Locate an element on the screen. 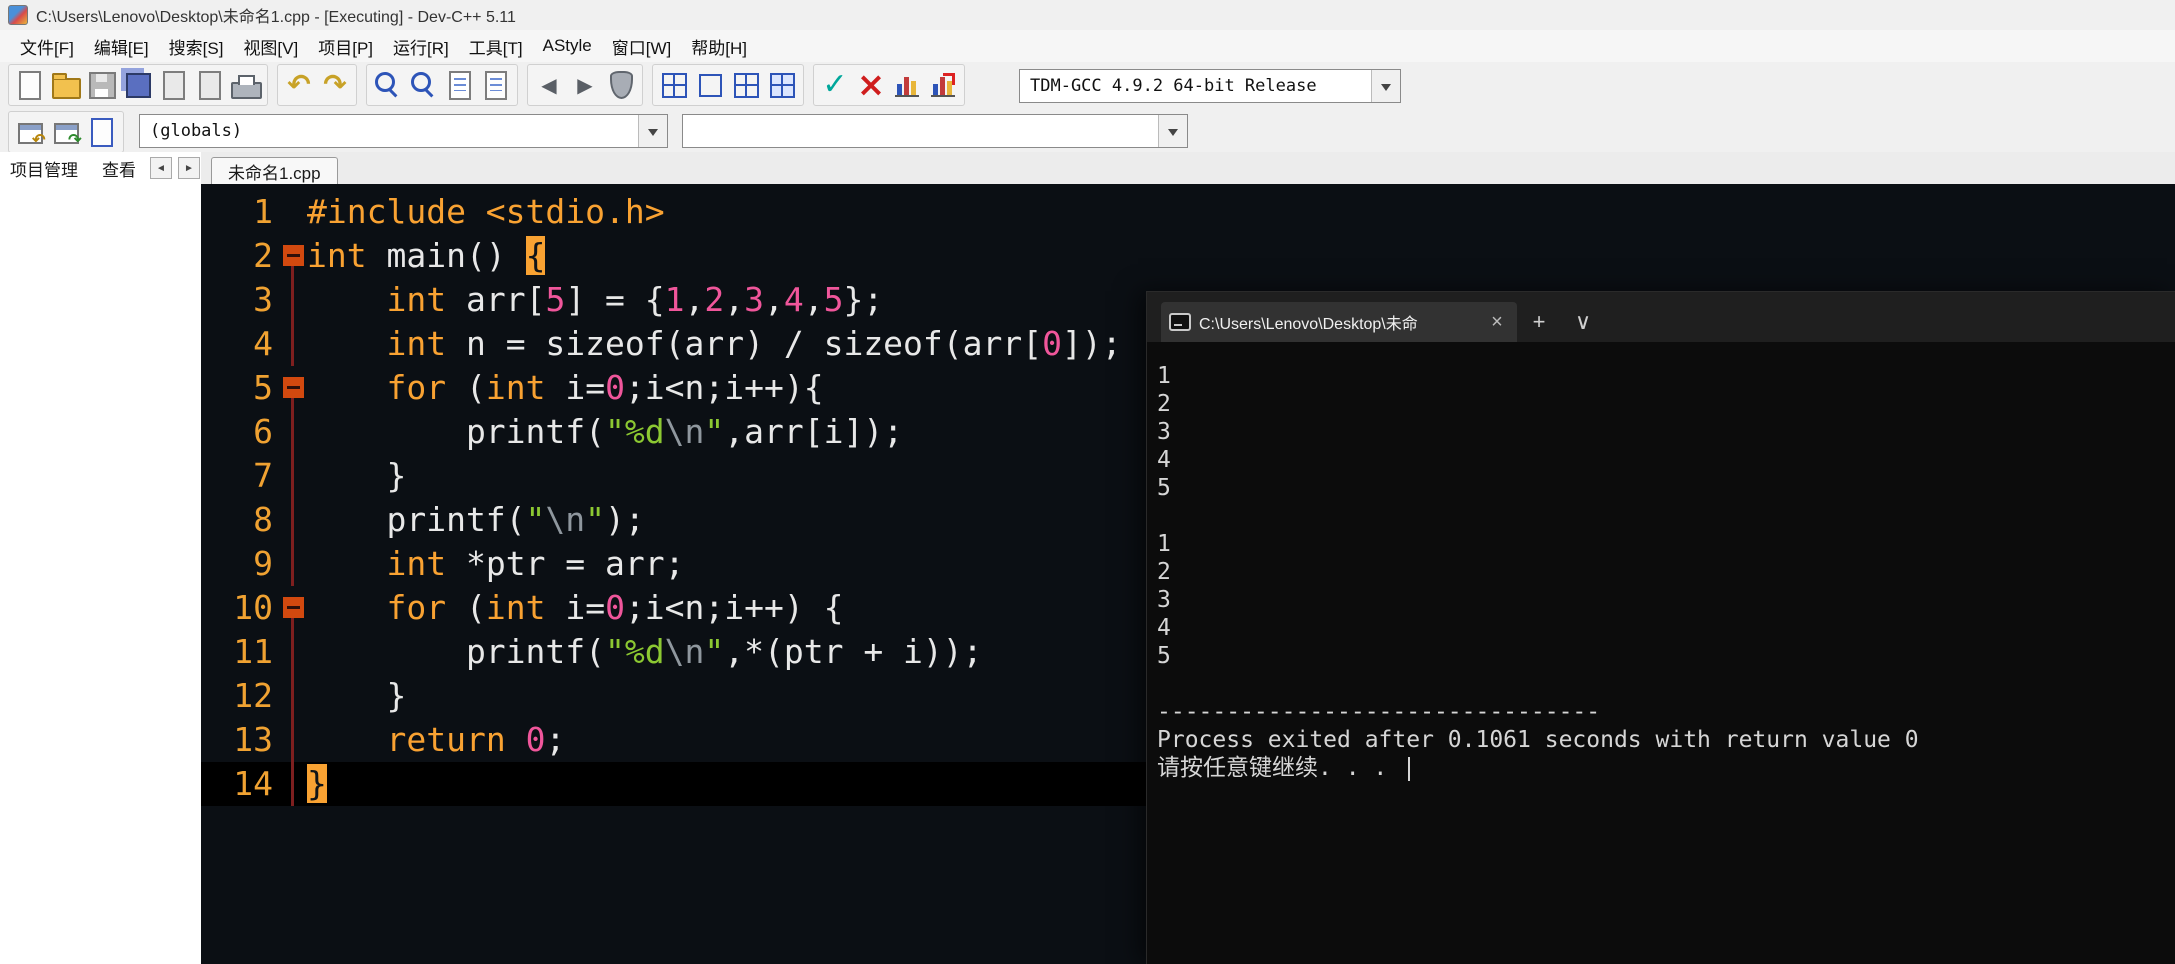 Image resolution: width=2175 pixels, height=964 pixels. syntax-check-button: ✓ is located at coordinates (835, 85).